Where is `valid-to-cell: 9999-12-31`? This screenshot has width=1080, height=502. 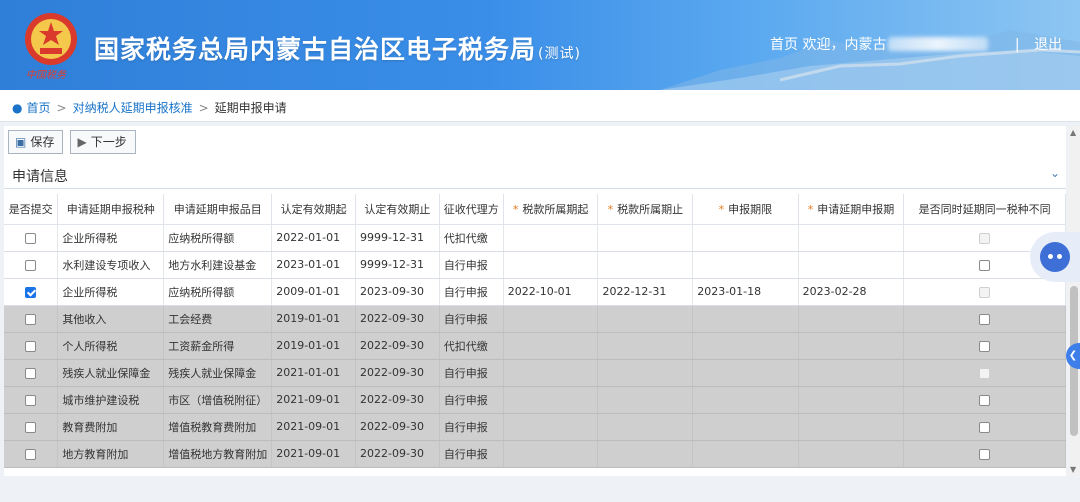
valid-to-cell: 9999-12-31 is located at coordinates (397, 238).